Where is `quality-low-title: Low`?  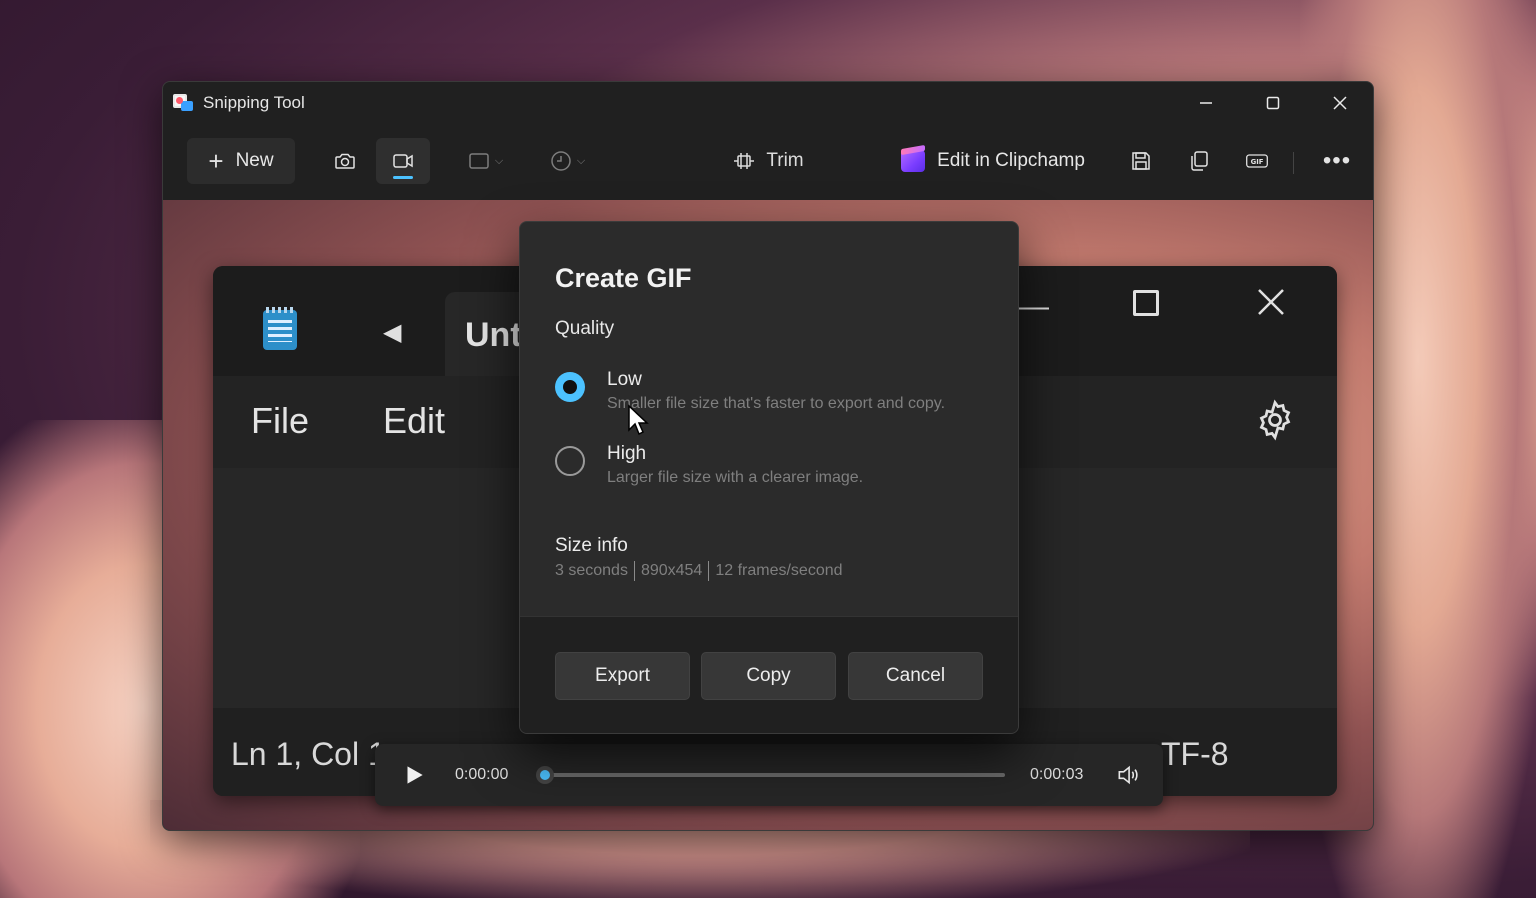 quality-low-title: Low is located at coordinates (624, 380).